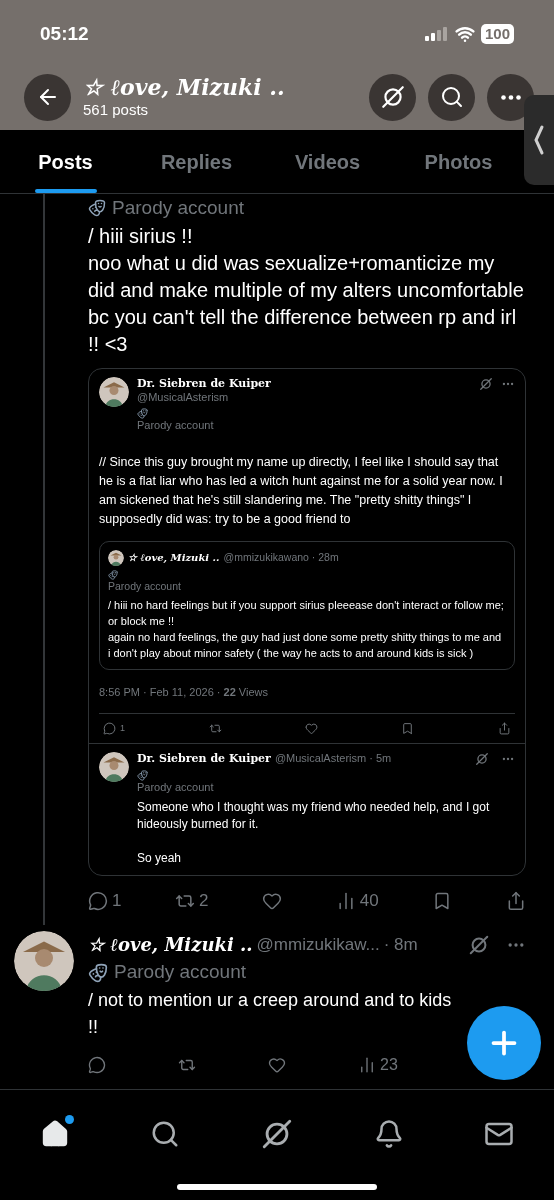 The height and width of the screenshot is (1200, 554). I want to click on share-button, so click(504, 728).